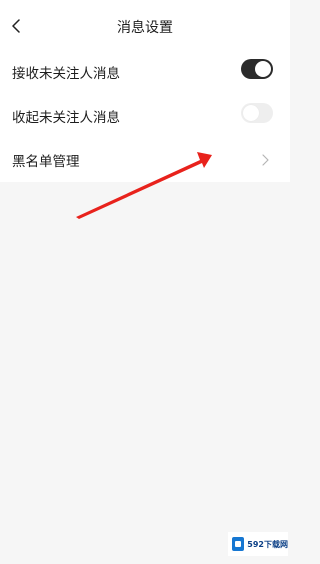 The width and height of the screenshot is (320, 564). I want to click on page-title: 消息设置, so click(145, 28).